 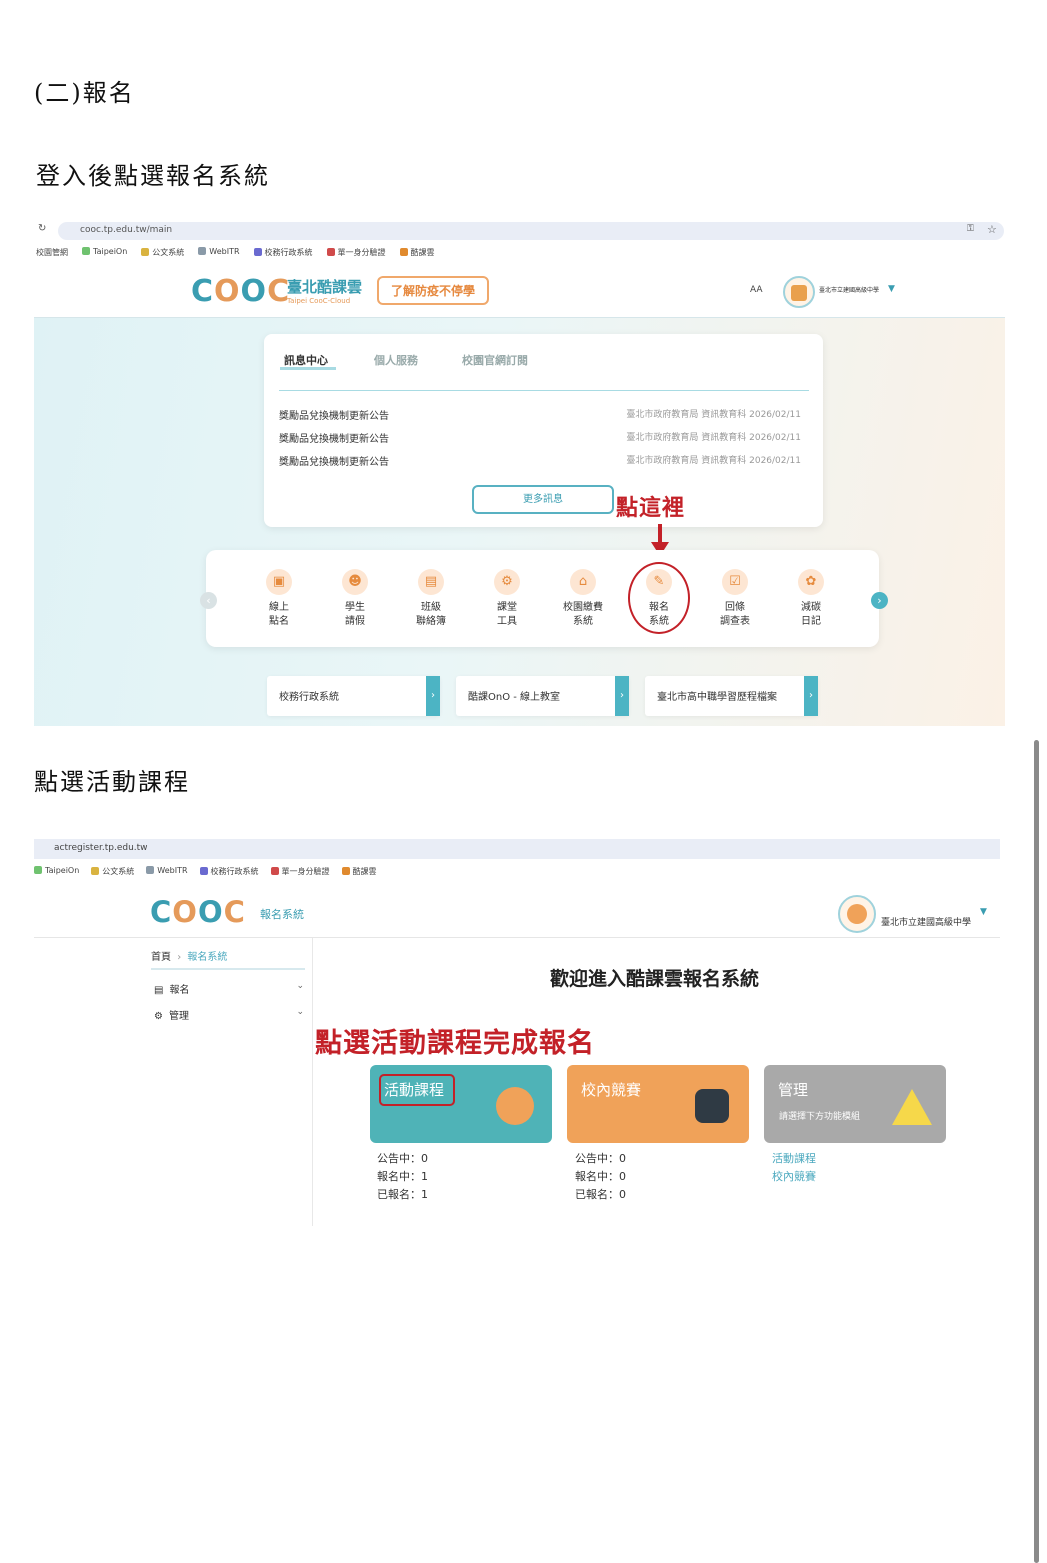 What do you see at coordinates (42, 228) in the screenshot?
I see `reload-icon: ↻` at bounding box center [42, 228].